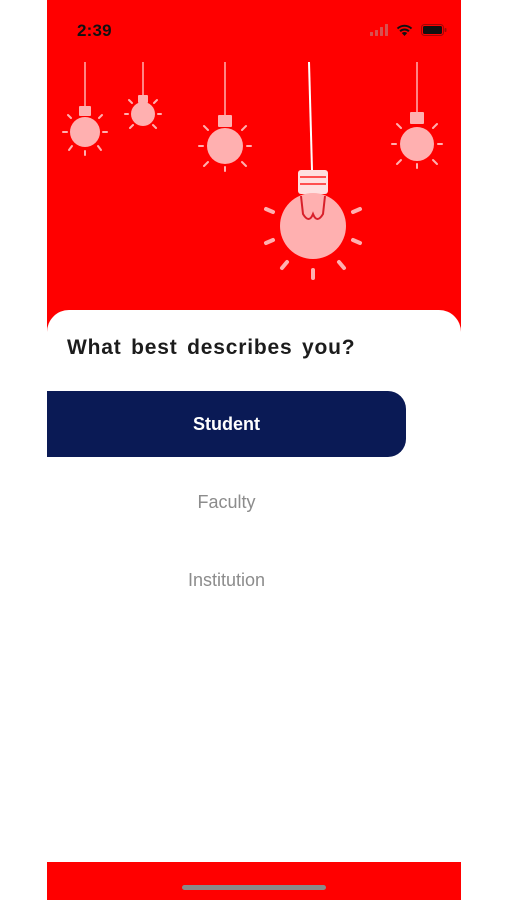 The height and width of the screenshot is (900, 507). What do you see at coordinates (434, 30) in the screenshot?
I see `battery-icon` at bounding box center [434, 30].